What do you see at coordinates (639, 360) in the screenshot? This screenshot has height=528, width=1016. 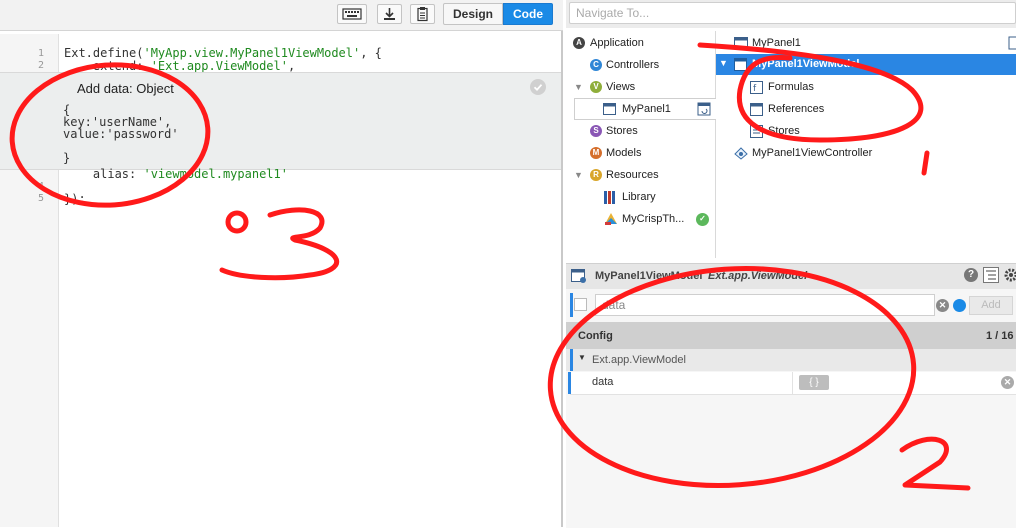 I see `group-label: Ext.app.ViewModel` at bounding box center [639, 360].